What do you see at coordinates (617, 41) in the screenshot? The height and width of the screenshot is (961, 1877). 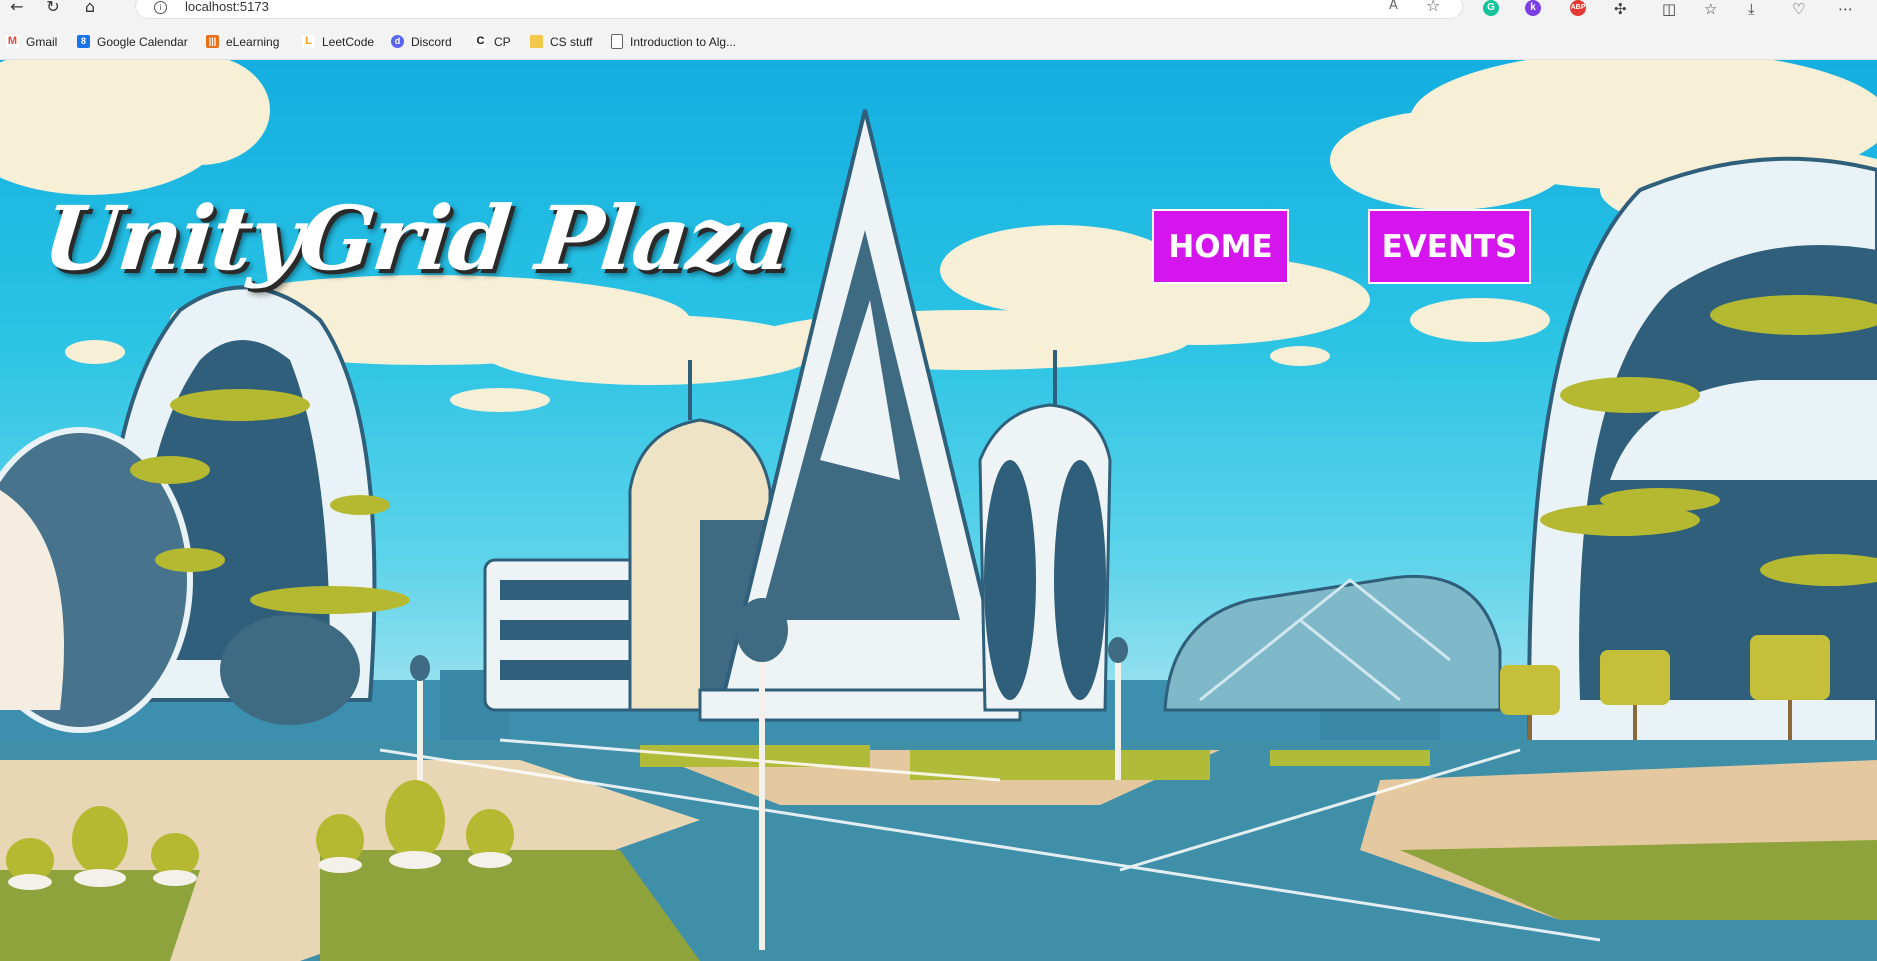 I see `page-icon` at bounding box center [617, 41].